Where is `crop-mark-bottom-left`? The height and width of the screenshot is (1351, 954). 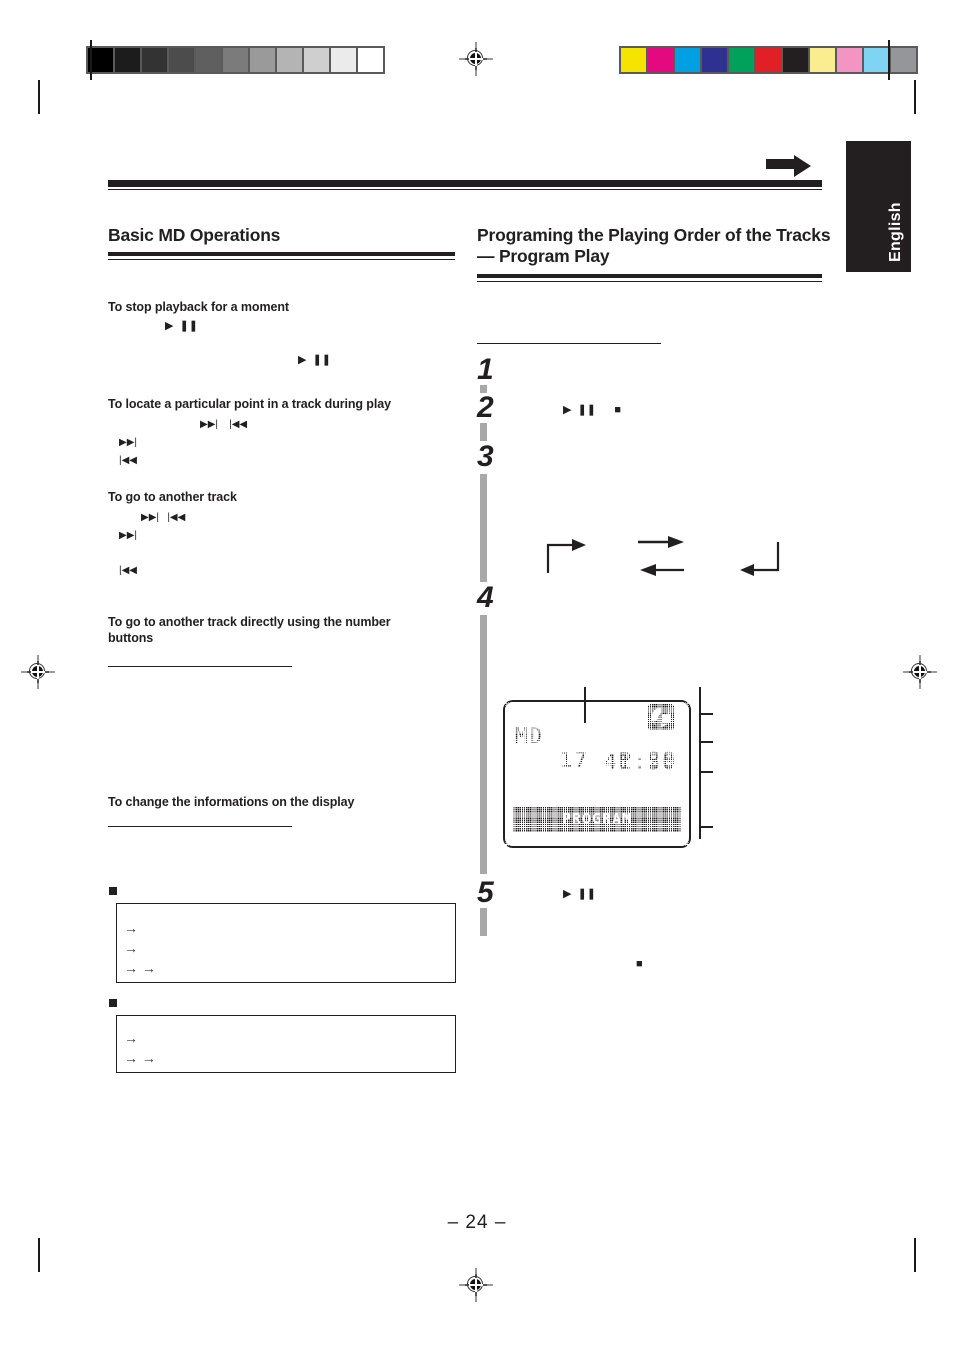 crop-mark-bottom-left is located at coordinates (39, 1255).